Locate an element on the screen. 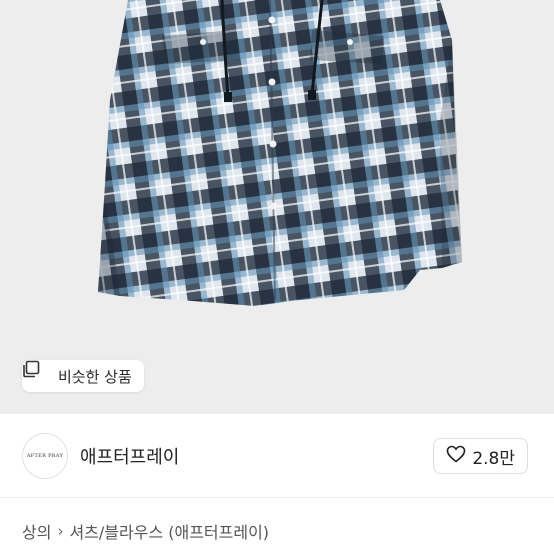 Image resolution: width=554 pixels, height=554 pixels. heart-outline-icon is located at coordinates (456, 456).